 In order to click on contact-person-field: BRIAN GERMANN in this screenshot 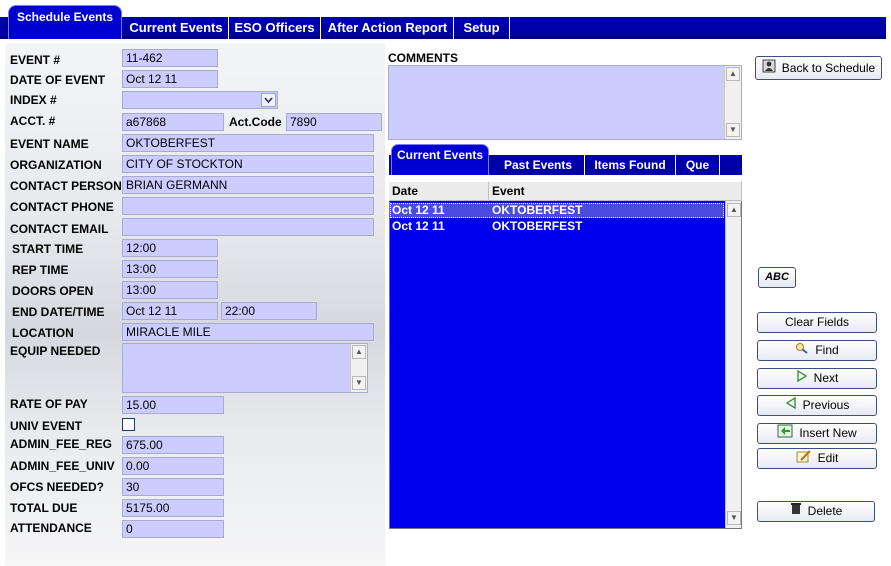, I will do `click(248, 185)`.